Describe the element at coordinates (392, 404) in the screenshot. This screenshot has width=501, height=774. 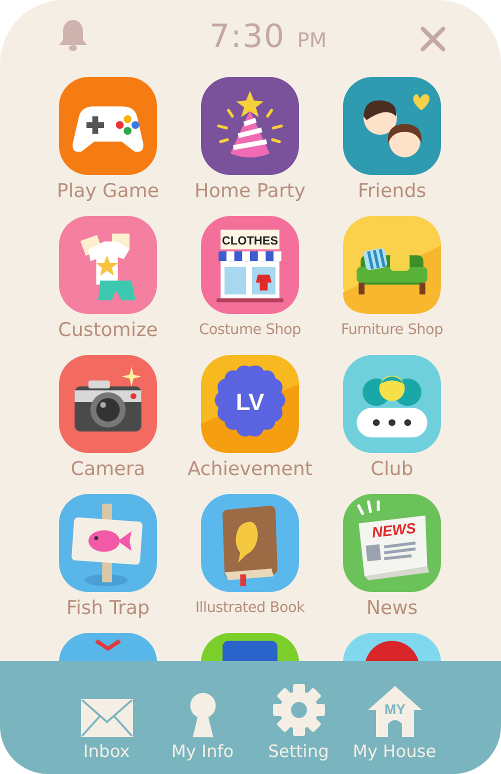
I see `chat-figure-icon` at that location.